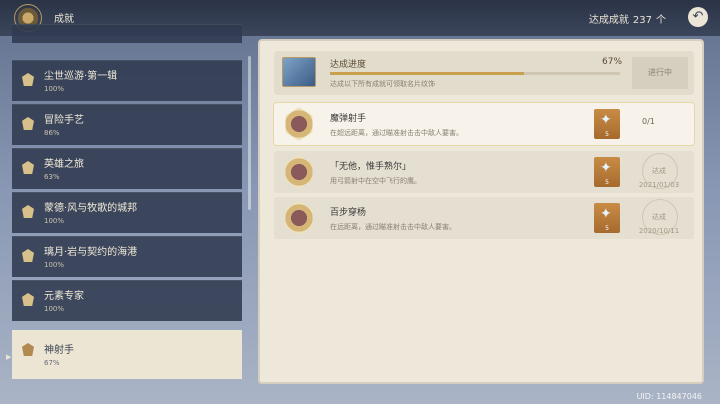 Image resolution: width=720 pixels, height=404 pixels. What do you see at coordinates (59, 350) in the screenshot?
I see `sidebar-item-label: 神射手` at bounding box center [59, 350].